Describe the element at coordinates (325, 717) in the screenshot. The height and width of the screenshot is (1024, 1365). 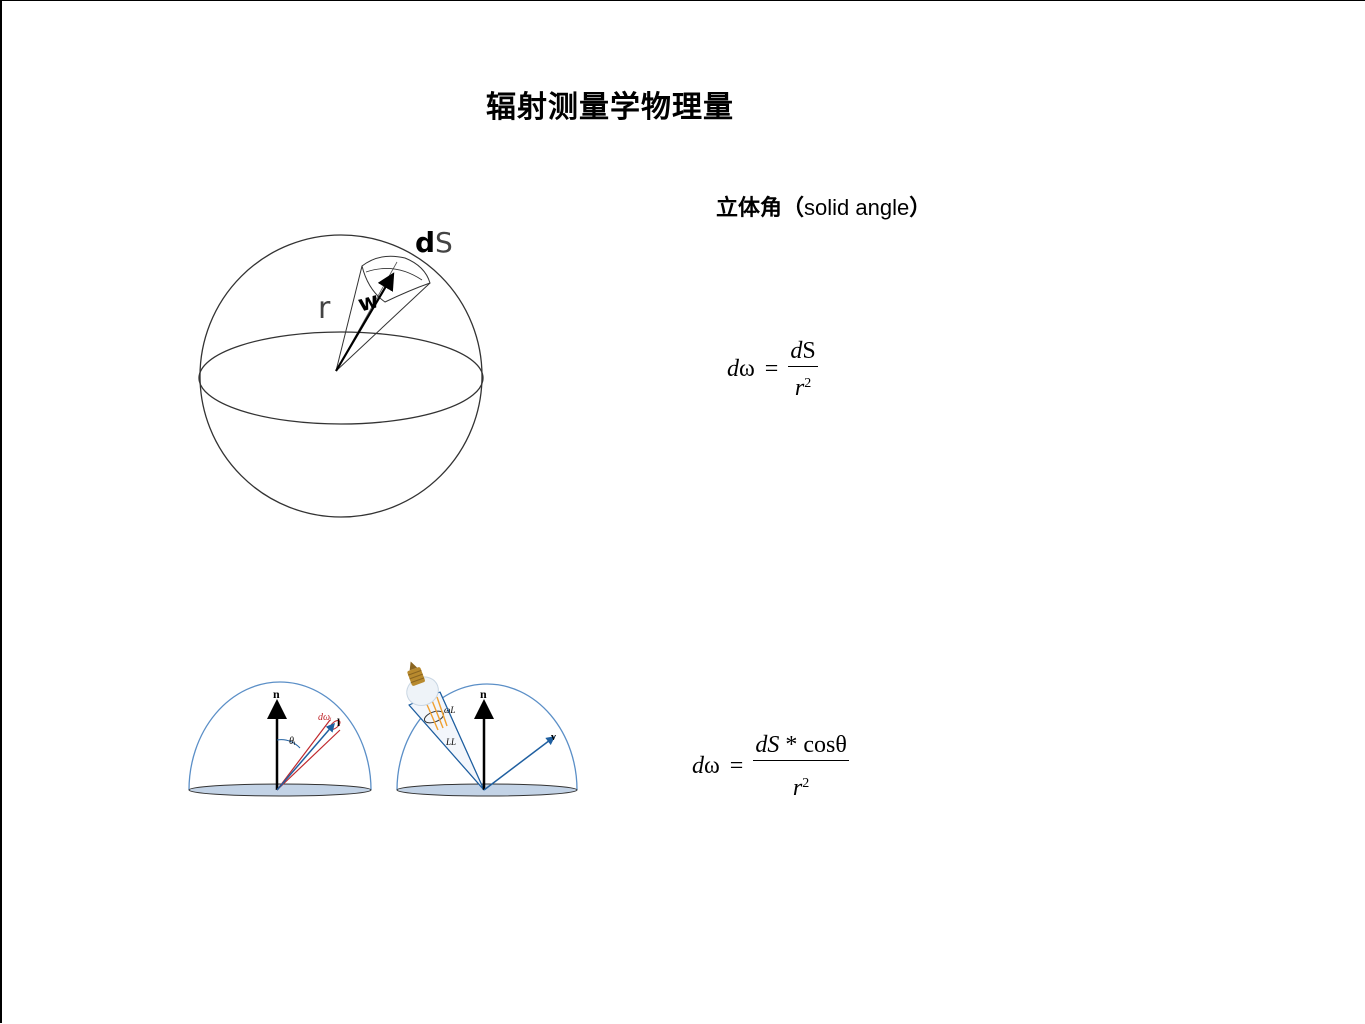
I see `domega-label: dωᵢ` at that location.